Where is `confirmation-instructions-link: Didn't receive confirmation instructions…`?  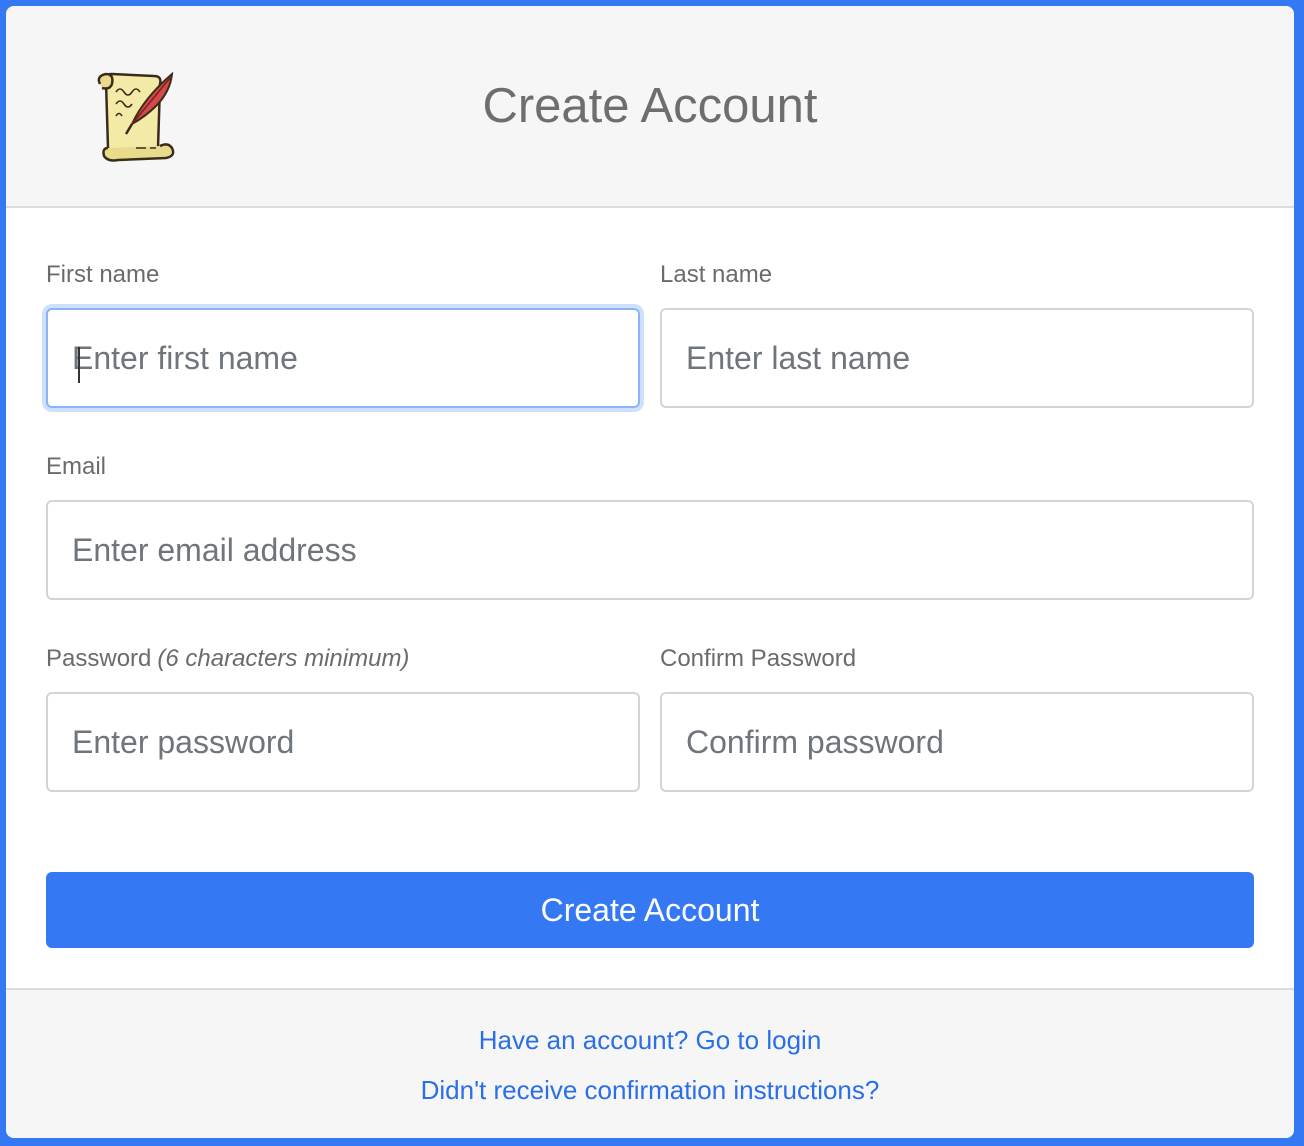
confirmation-instructions-link: Didn't receive confirmation instructions… is located at coordinates (650, 1090).